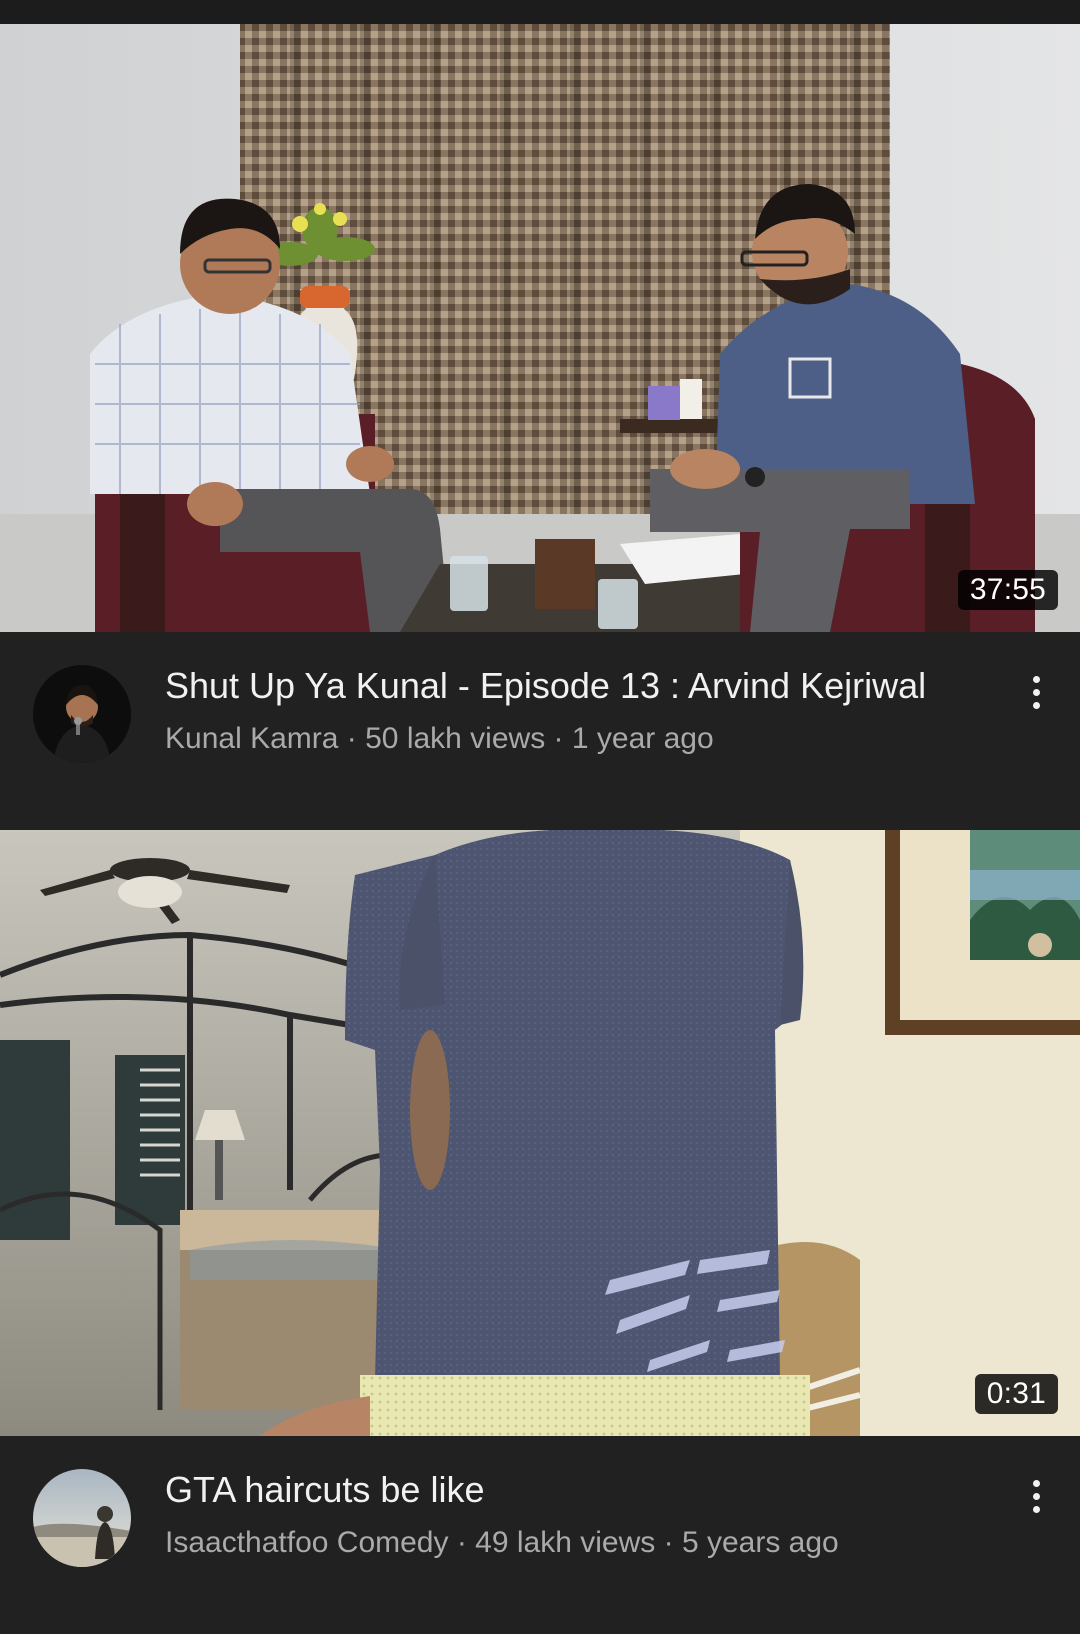 This screenshot has width=1080, height=1634. What do you see at coordinates (642, 738) in the screenshot?
I see `upload-age: 1 year ago` at bounding box center [642, 738].